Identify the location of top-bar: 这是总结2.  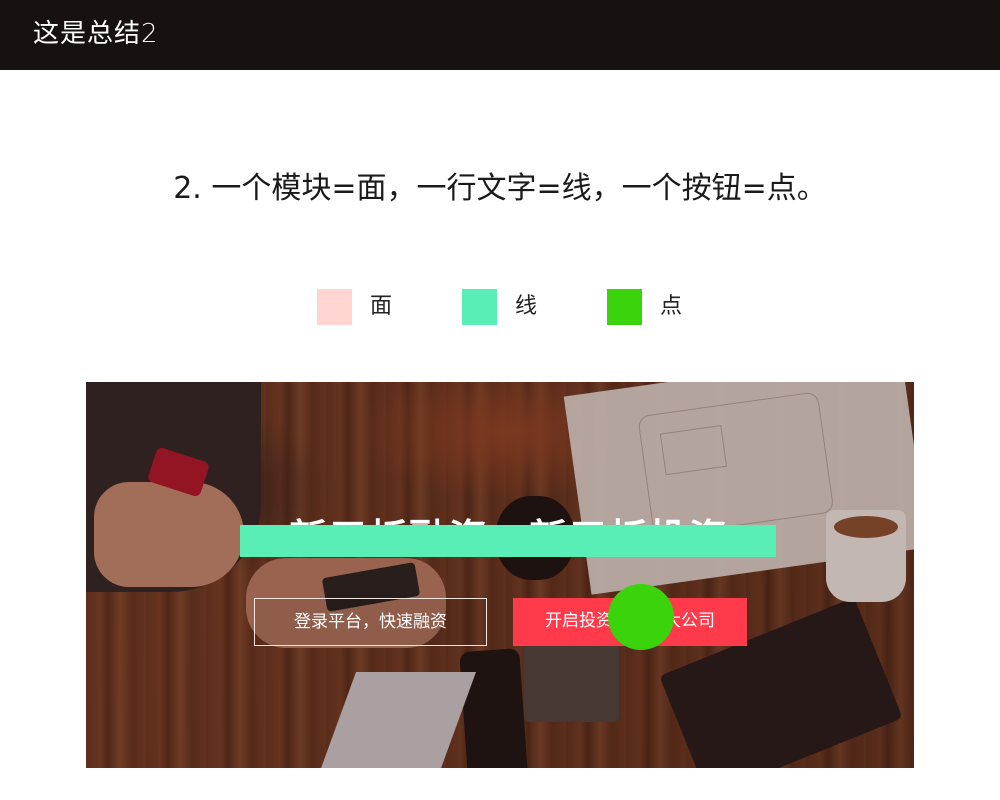
(500, 35).